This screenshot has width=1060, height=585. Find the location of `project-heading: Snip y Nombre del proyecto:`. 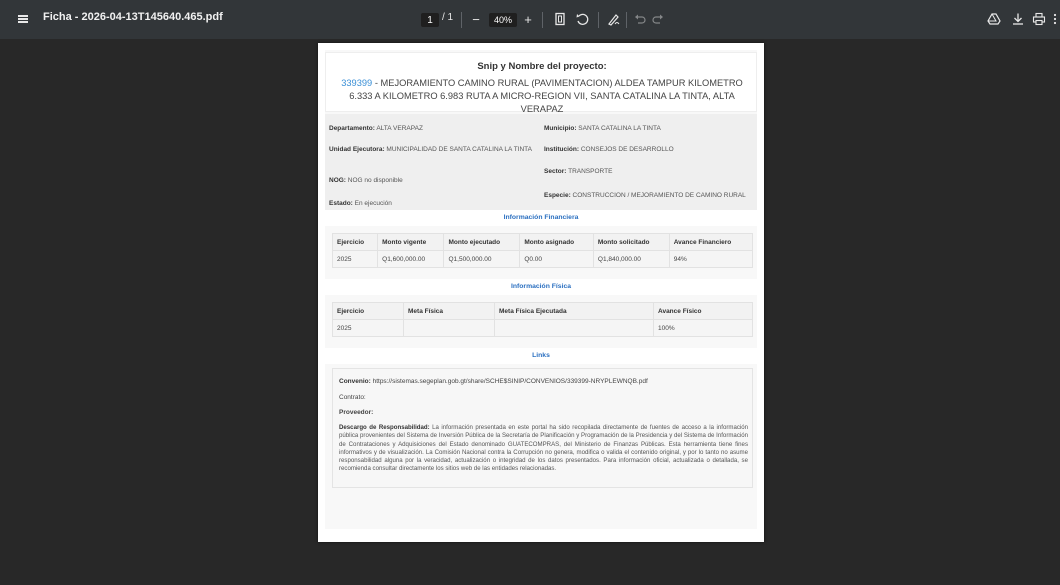

project-heading: Snip y Nombre del proyecto: is located at coordinates (542, 66).